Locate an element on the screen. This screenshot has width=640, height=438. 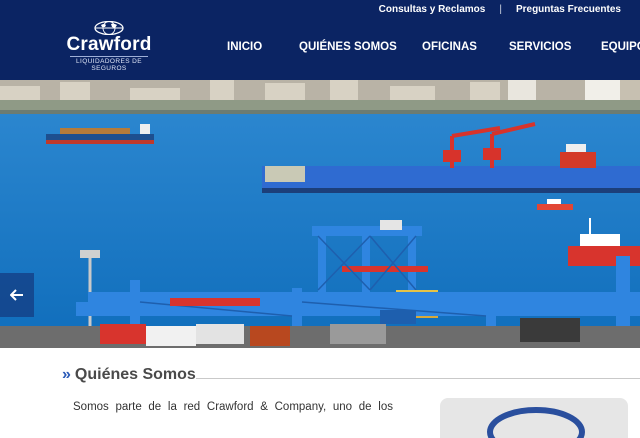
globe-icon is located at coordinates (109, 28).